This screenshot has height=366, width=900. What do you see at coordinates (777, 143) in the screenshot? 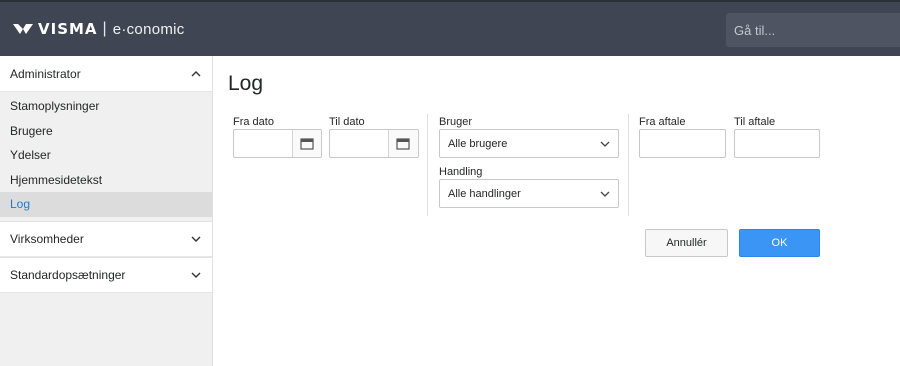
I see `to-agreement-input` at bounding box center [777, 143].